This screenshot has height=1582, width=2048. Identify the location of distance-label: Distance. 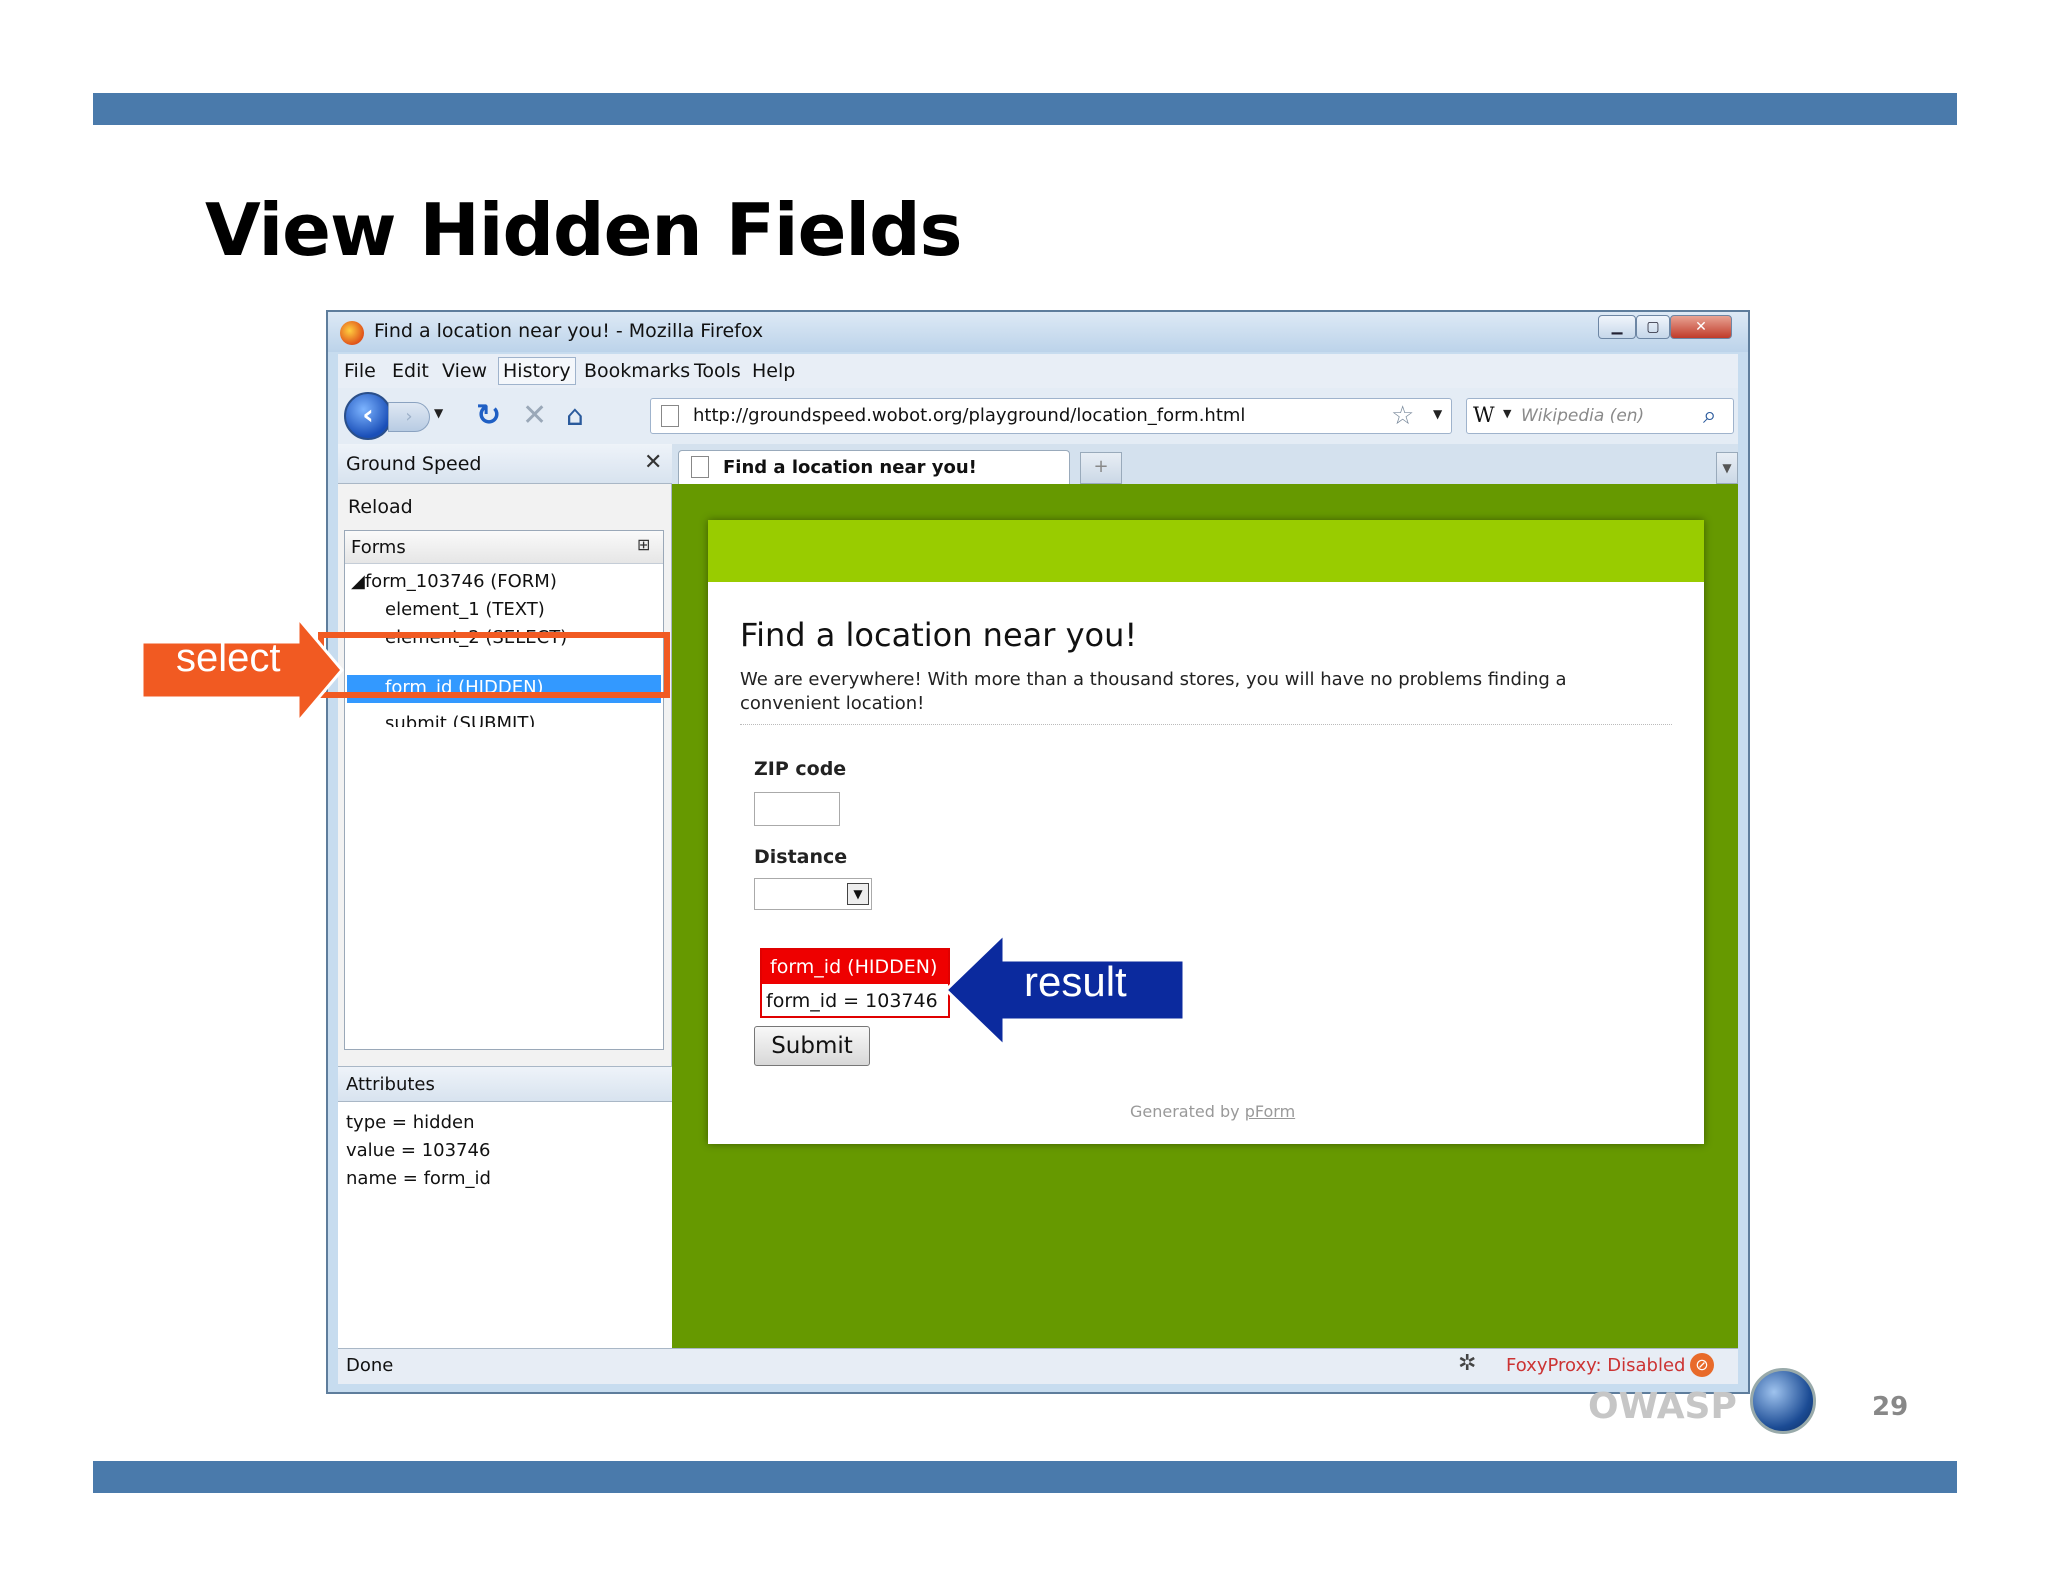
(801, 857).